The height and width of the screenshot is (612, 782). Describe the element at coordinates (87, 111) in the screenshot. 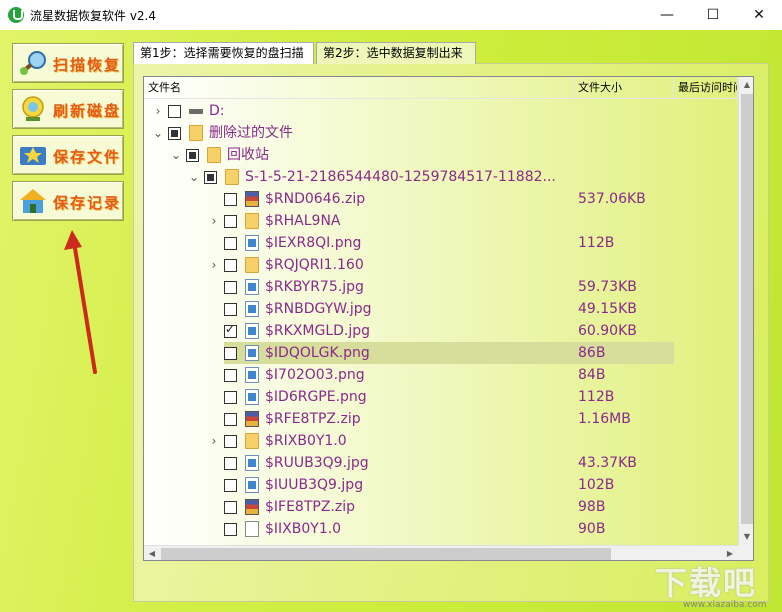

I see `sidebar-item-label: 刷新磁盘` at that location.